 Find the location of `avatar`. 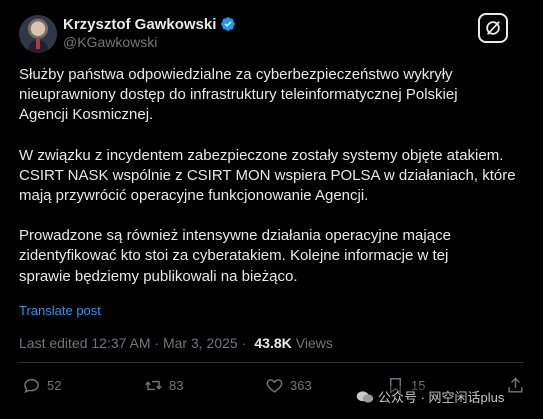

avatar is located at coordinates (38, 34).